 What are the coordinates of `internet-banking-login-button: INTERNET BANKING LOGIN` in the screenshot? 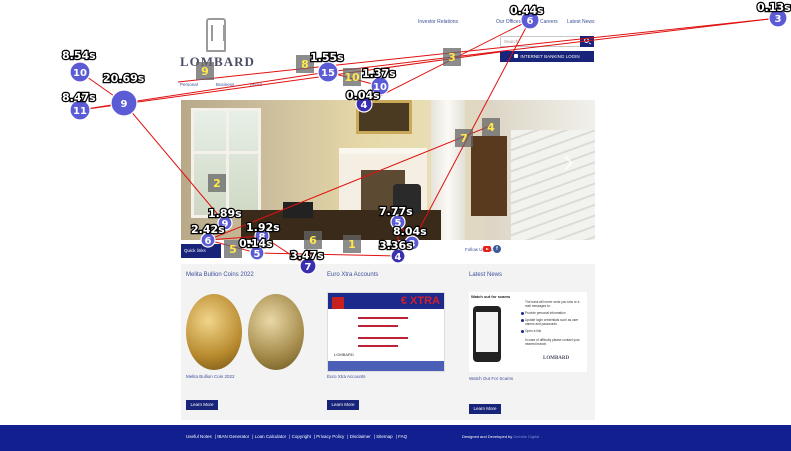 It's located at (547, 56).